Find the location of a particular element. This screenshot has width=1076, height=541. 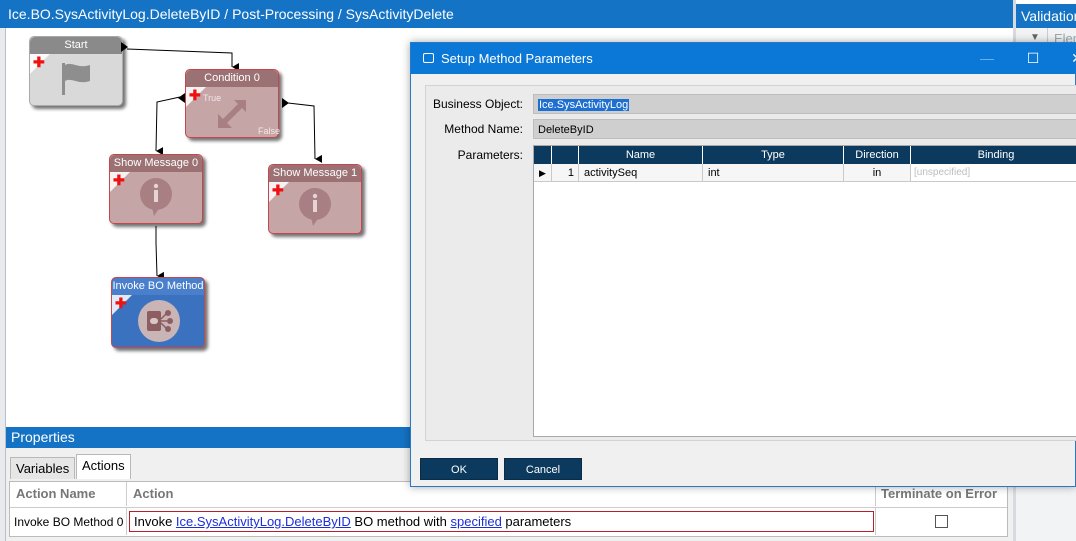

start-output-arrow-icon is located at coordinates (124, 47).